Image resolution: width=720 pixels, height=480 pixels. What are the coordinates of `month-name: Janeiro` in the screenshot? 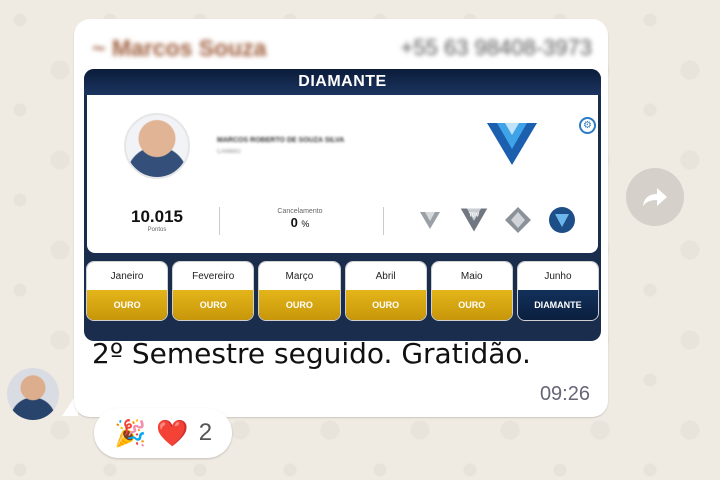 It's located at (127, 276).